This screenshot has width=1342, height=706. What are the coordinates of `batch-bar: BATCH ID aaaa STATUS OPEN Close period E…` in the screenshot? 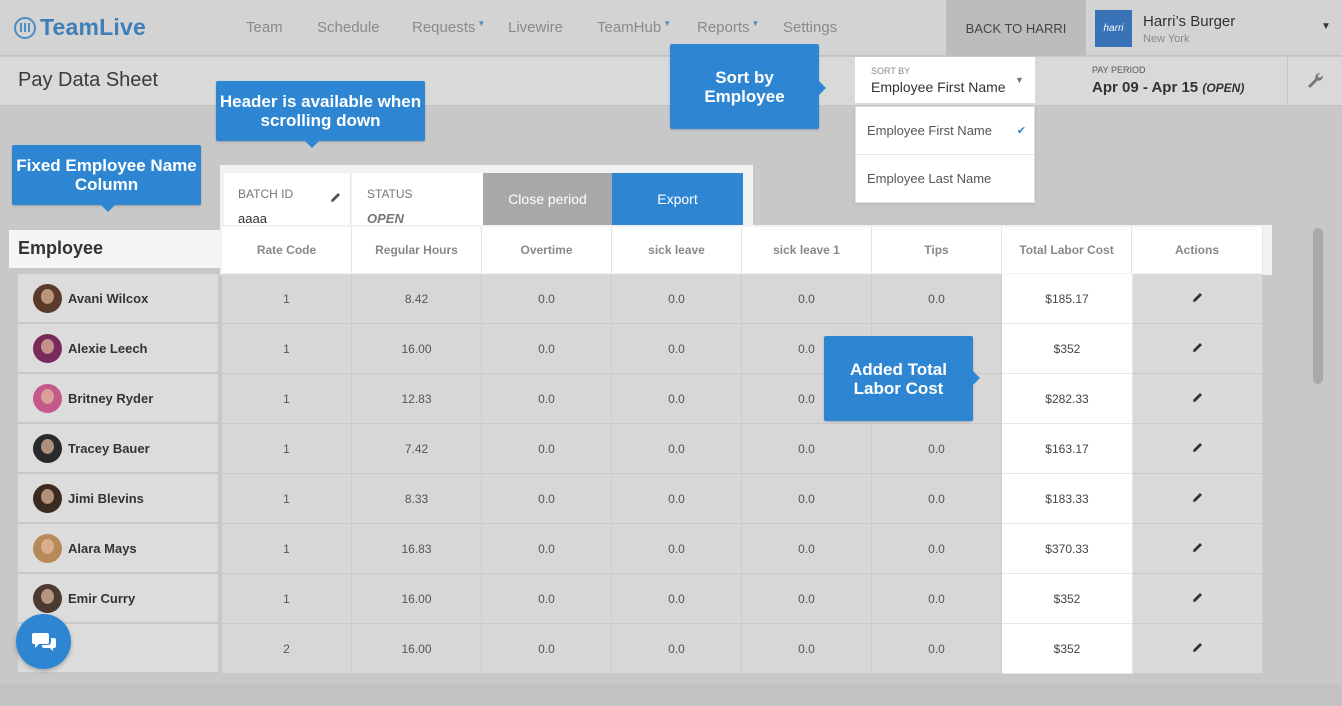 It's located at (486, 196).